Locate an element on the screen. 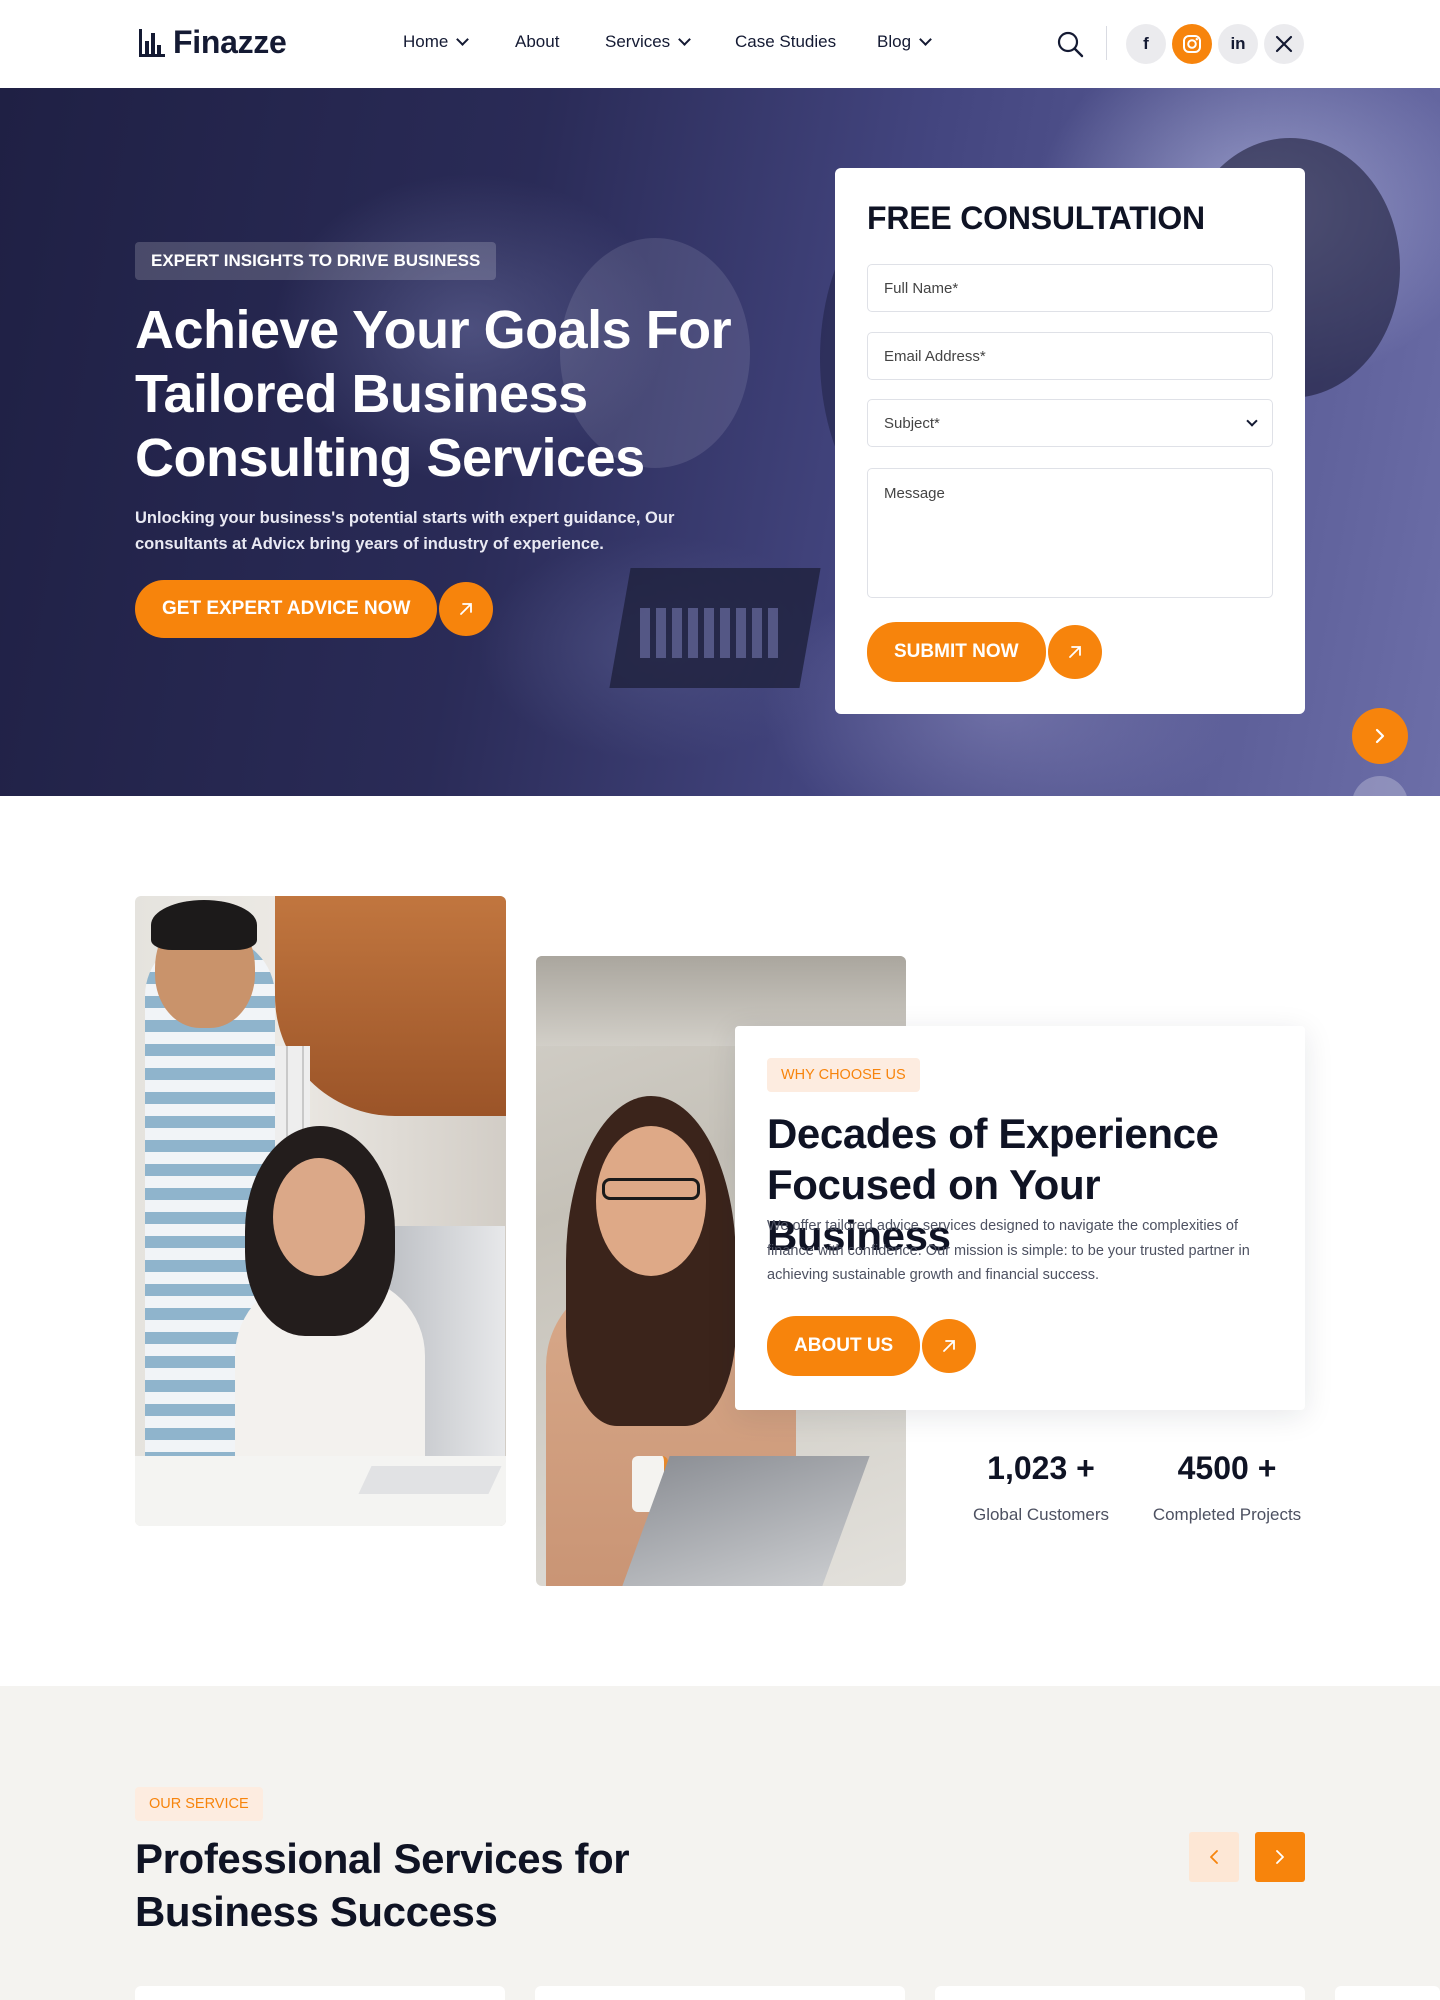 This screenshot has width=1440, height=2000. linkedin-glyph: in is located at coordinates (1238, 43).